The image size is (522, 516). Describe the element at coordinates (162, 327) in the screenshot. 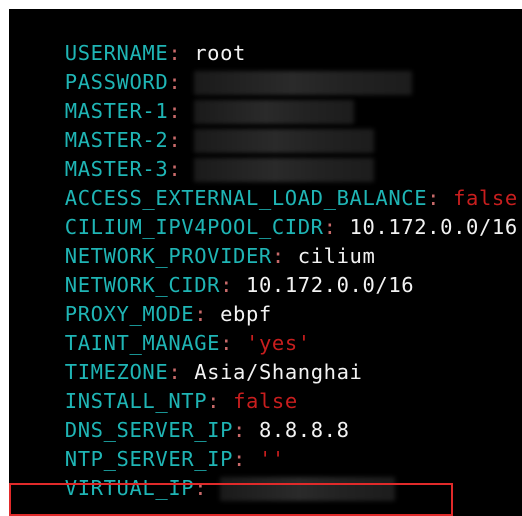

I see `config-line-taint-manage: TAINT_MANAGE: 'yes'` at that location.